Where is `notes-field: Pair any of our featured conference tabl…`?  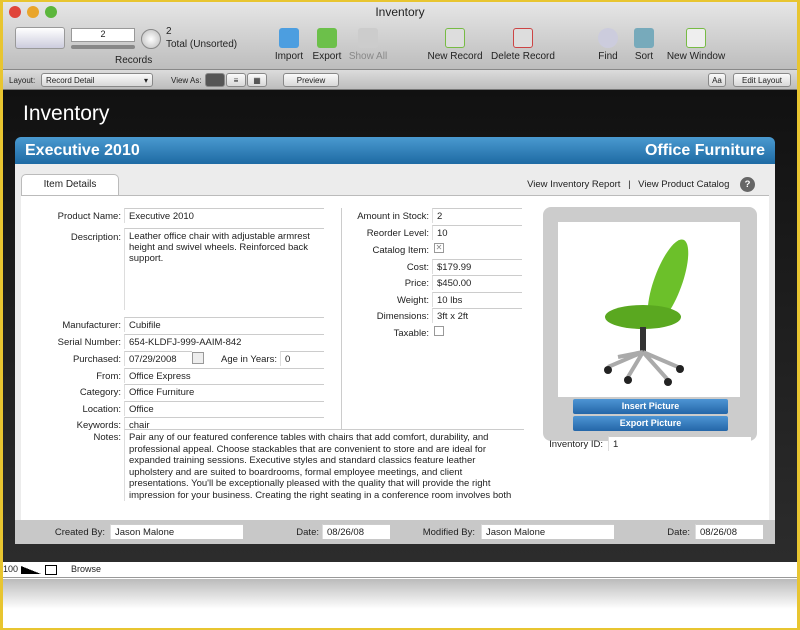 notes-field: Pair any of our featured conference tabl… is located at coordinates (324, 465).